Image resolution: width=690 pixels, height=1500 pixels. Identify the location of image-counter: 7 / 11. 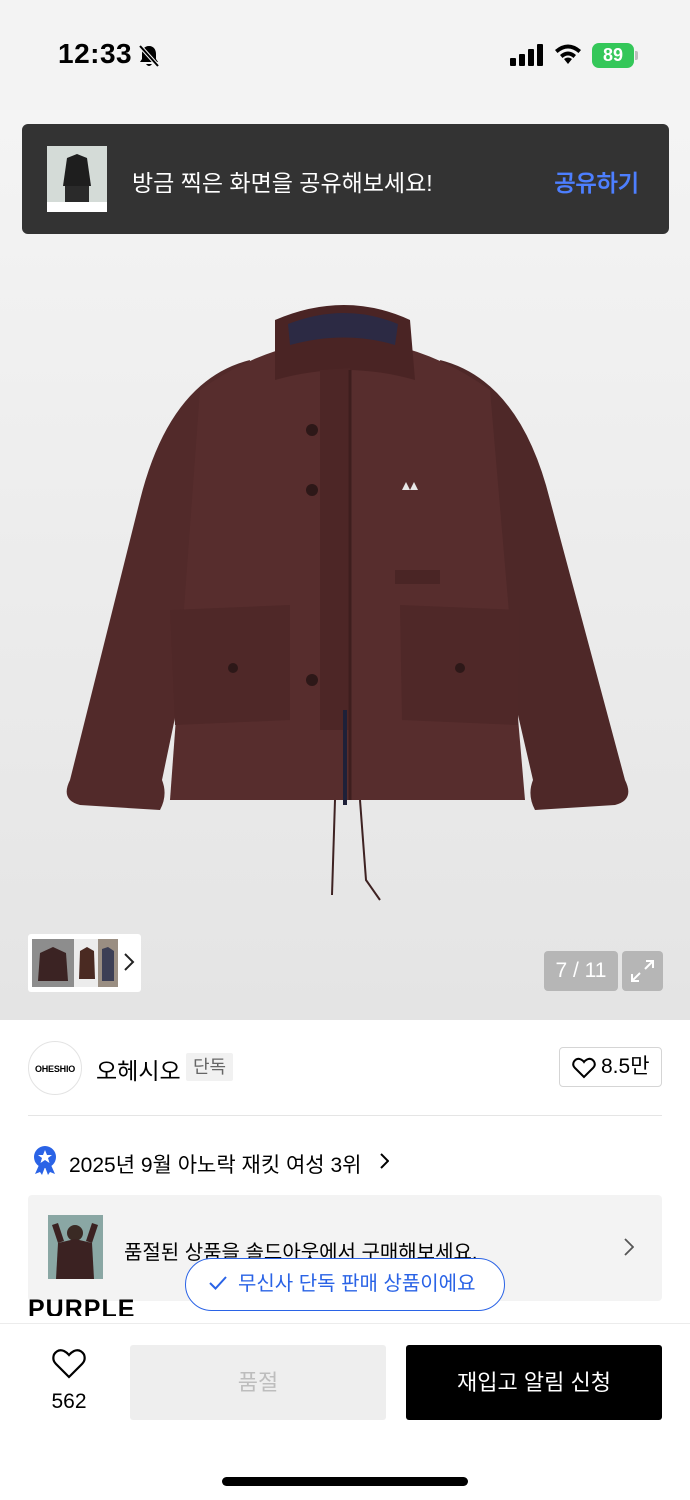
(581, 971).